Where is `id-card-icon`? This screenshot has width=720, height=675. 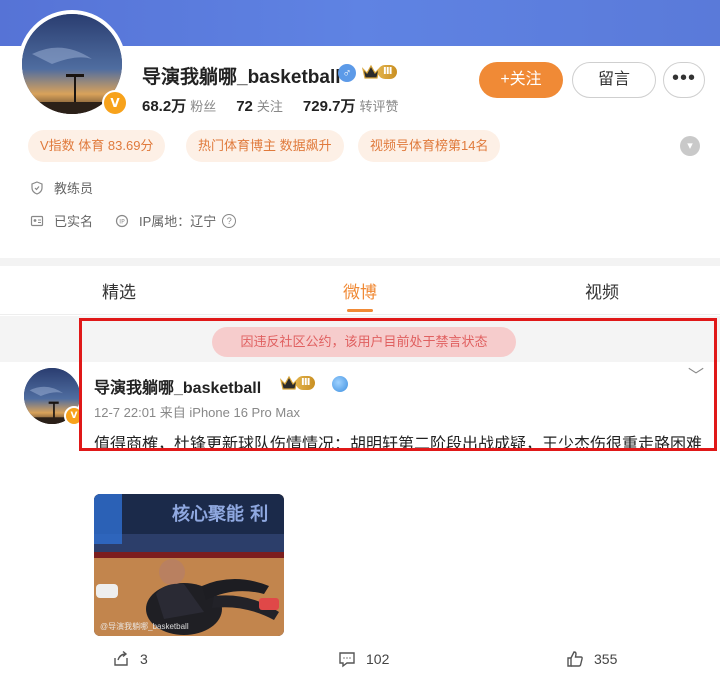 id-card-icon is located at coordinates (37, 220).